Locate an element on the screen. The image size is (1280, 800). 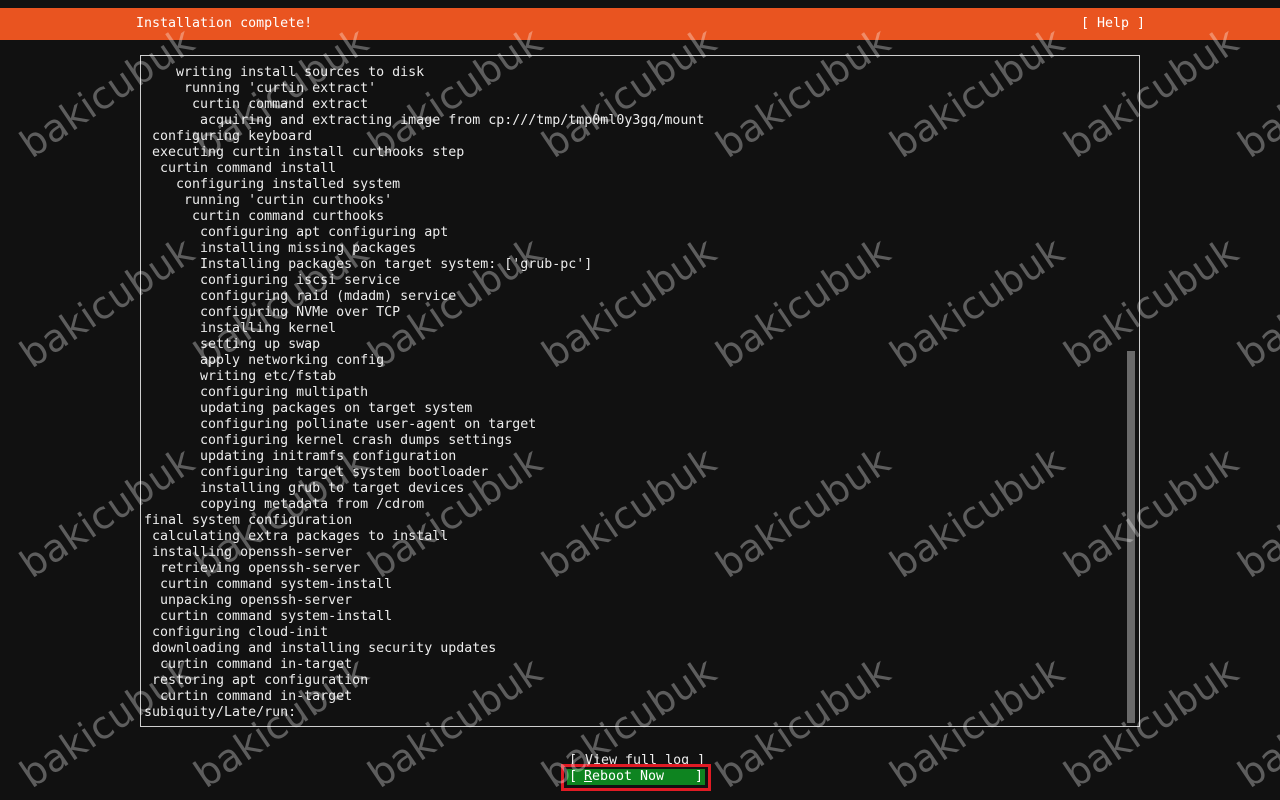
log-line: installing openssh-server is located at coordinates (248, 552).